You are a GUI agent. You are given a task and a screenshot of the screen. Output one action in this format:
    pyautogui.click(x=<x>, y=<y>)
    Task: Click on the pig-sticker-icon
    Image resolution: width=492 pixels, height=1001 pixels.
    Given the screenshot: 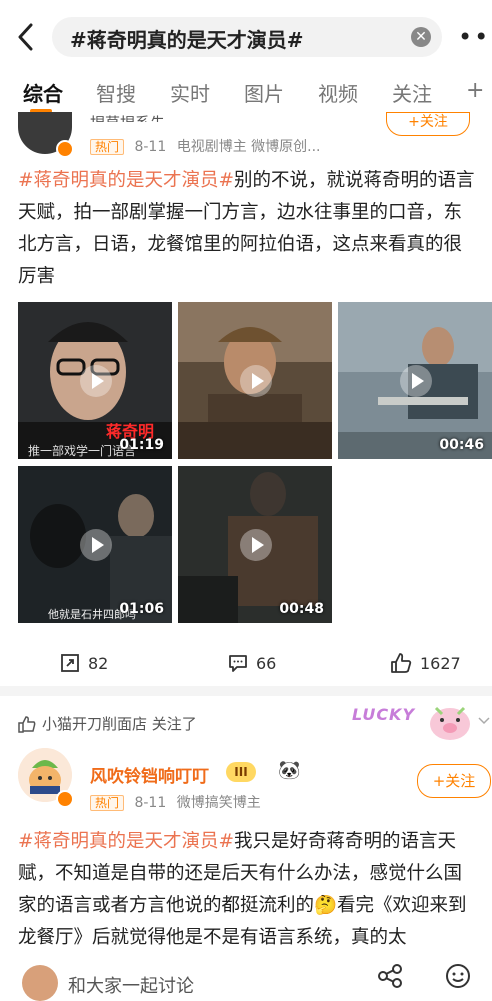 What is the action you would take?
    pyautogui.click(x=450, y=723)
    